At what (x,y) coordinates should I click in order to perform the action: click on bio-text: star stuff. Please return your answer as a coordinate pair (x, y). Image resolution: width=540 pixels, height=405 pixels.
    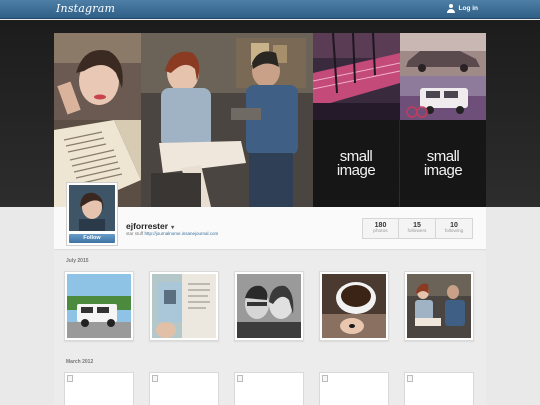
    Looking at the image, I should click on (135, 233).